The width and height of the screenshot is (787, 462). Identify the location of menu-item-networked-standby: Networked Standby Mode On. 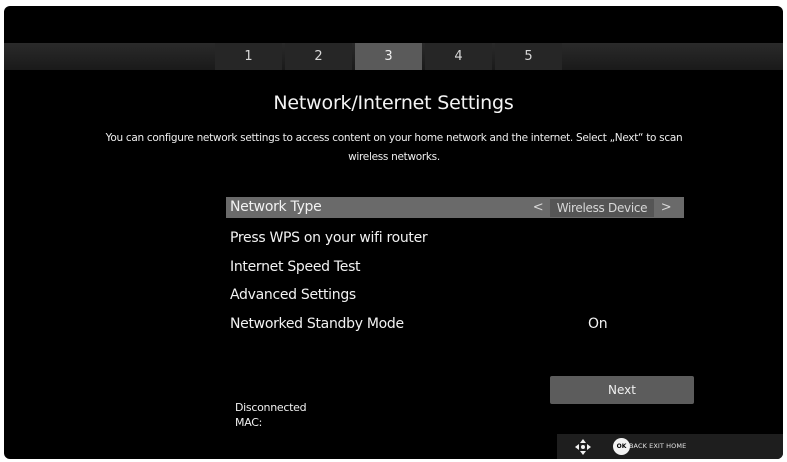
(455, 325).